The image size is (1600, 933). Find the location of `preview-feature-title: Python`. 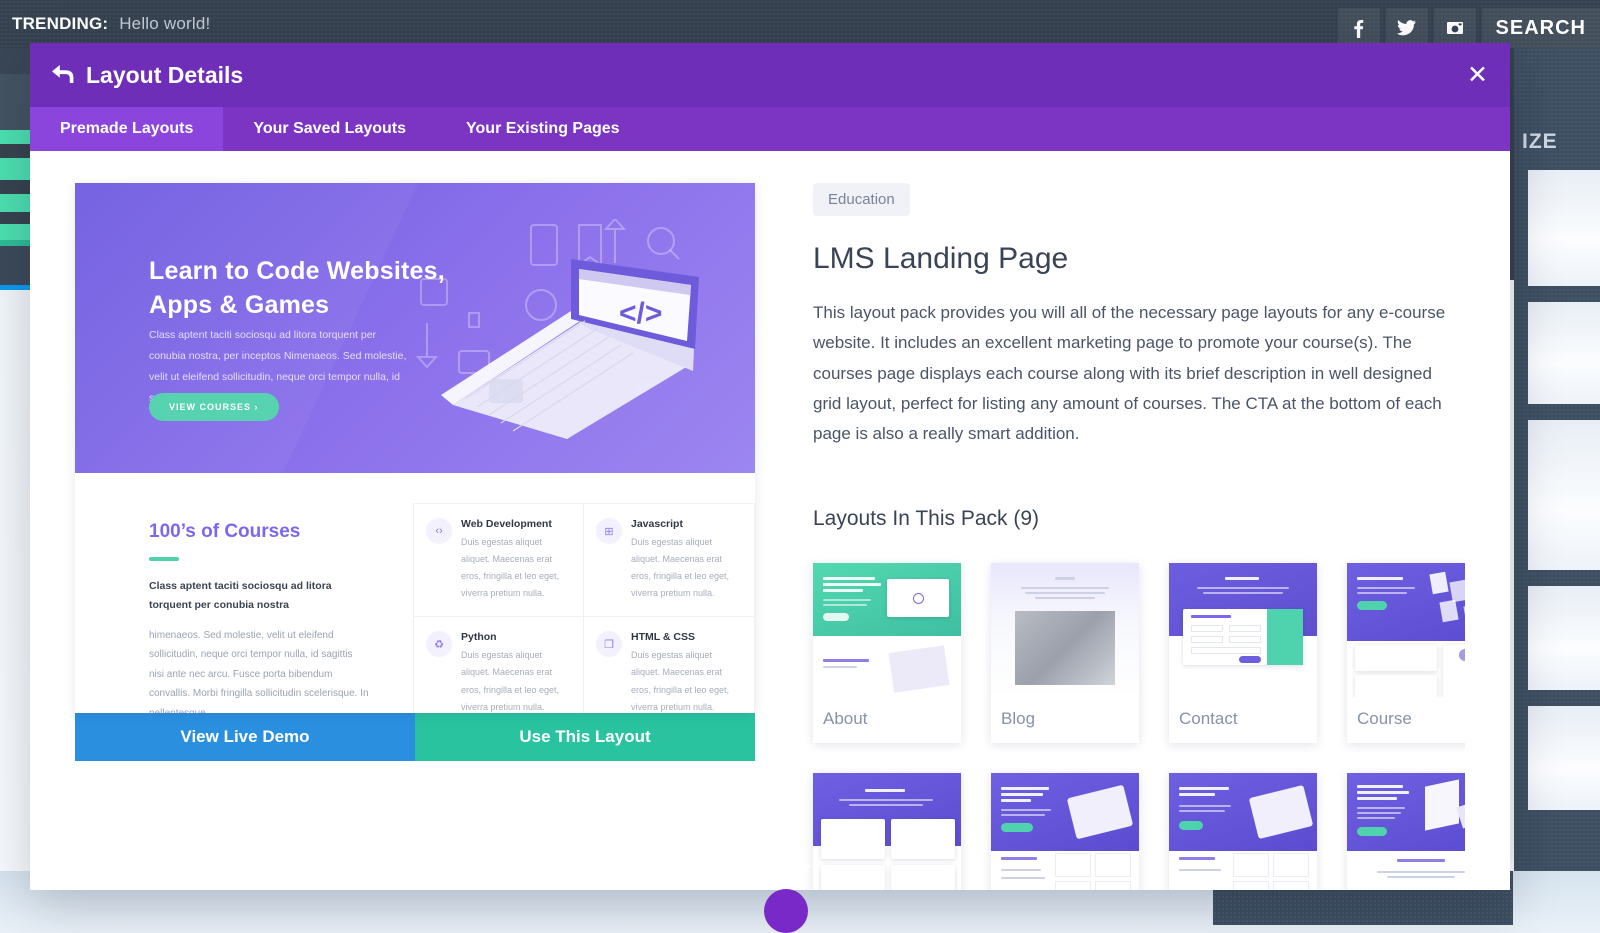

preview-feature-title: Python is located at coordinates (479, 637).